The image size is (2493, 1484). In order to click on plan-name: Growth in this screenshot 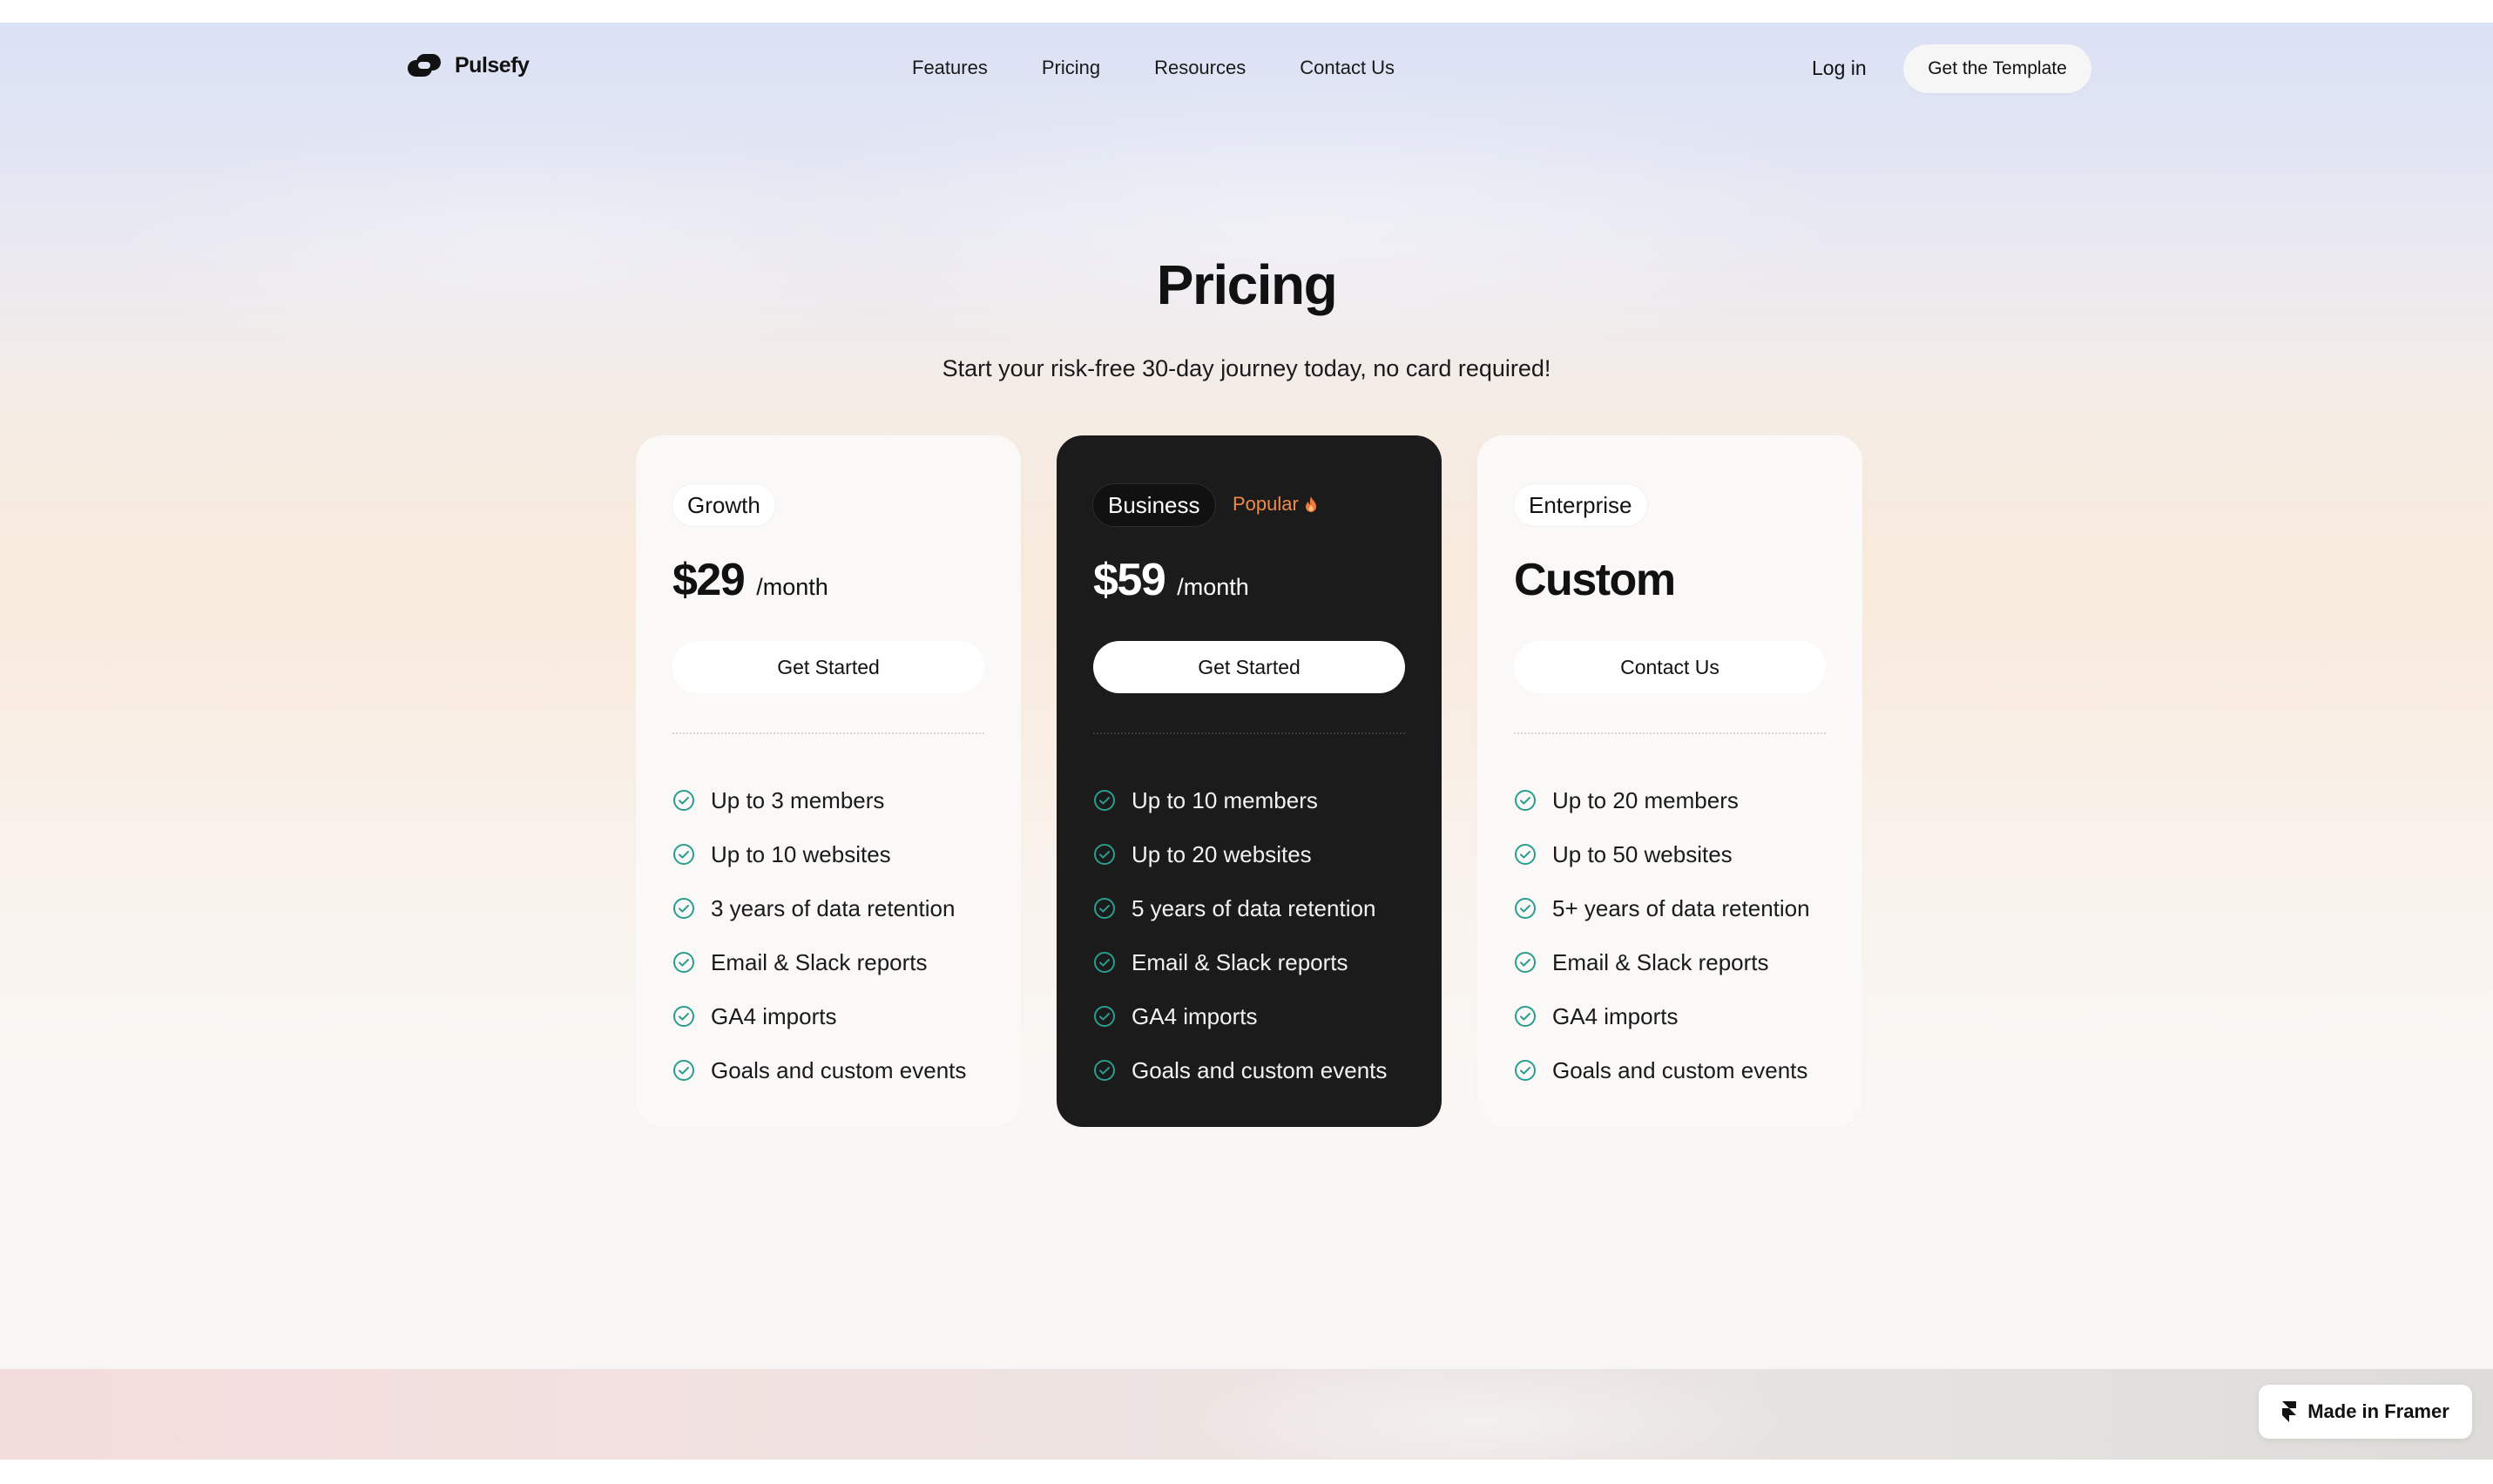, I will do `click(723, 505)`.